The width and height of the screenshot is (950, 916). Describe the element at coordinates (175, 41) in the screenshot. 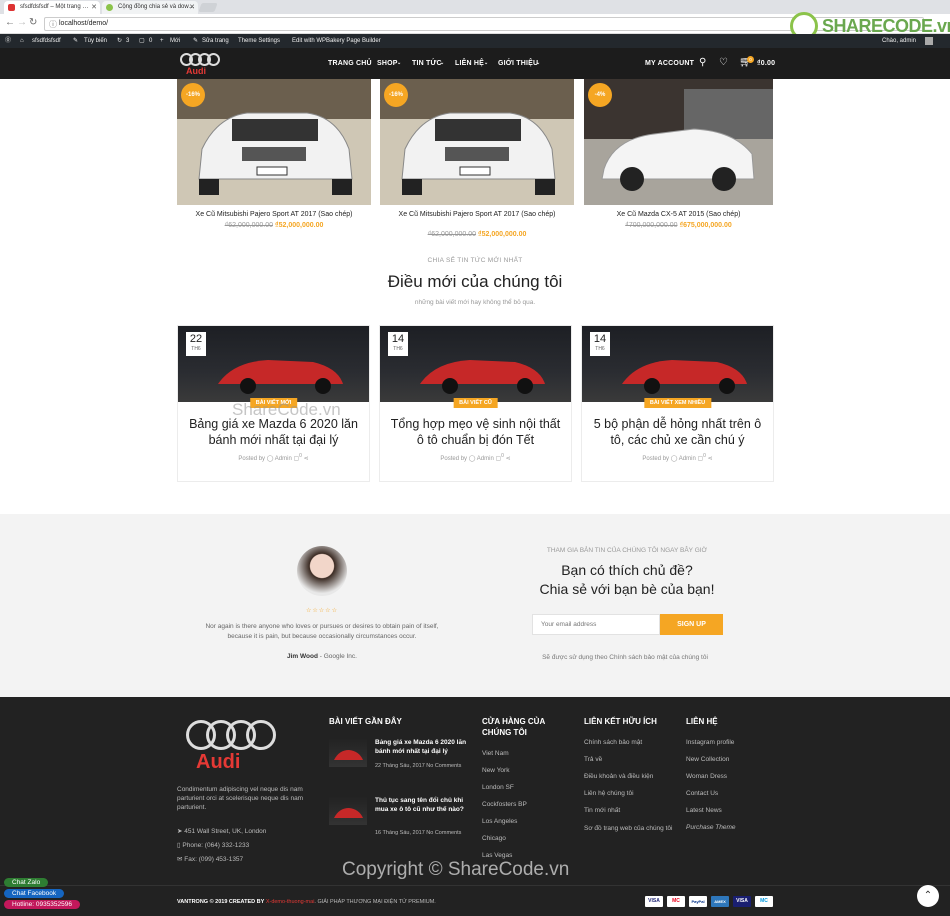

I see `admin-new: Mới` at that location.